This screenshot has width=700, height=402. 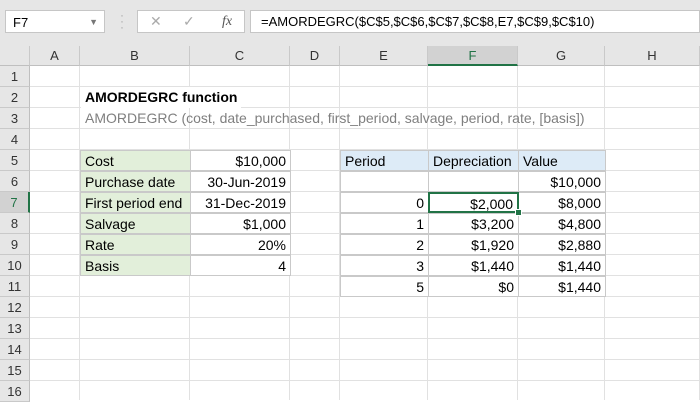 What do you see at coordinates (652, 56) in the screenshot?
I see `column-header-H: H` at bounding box center [652, 56].